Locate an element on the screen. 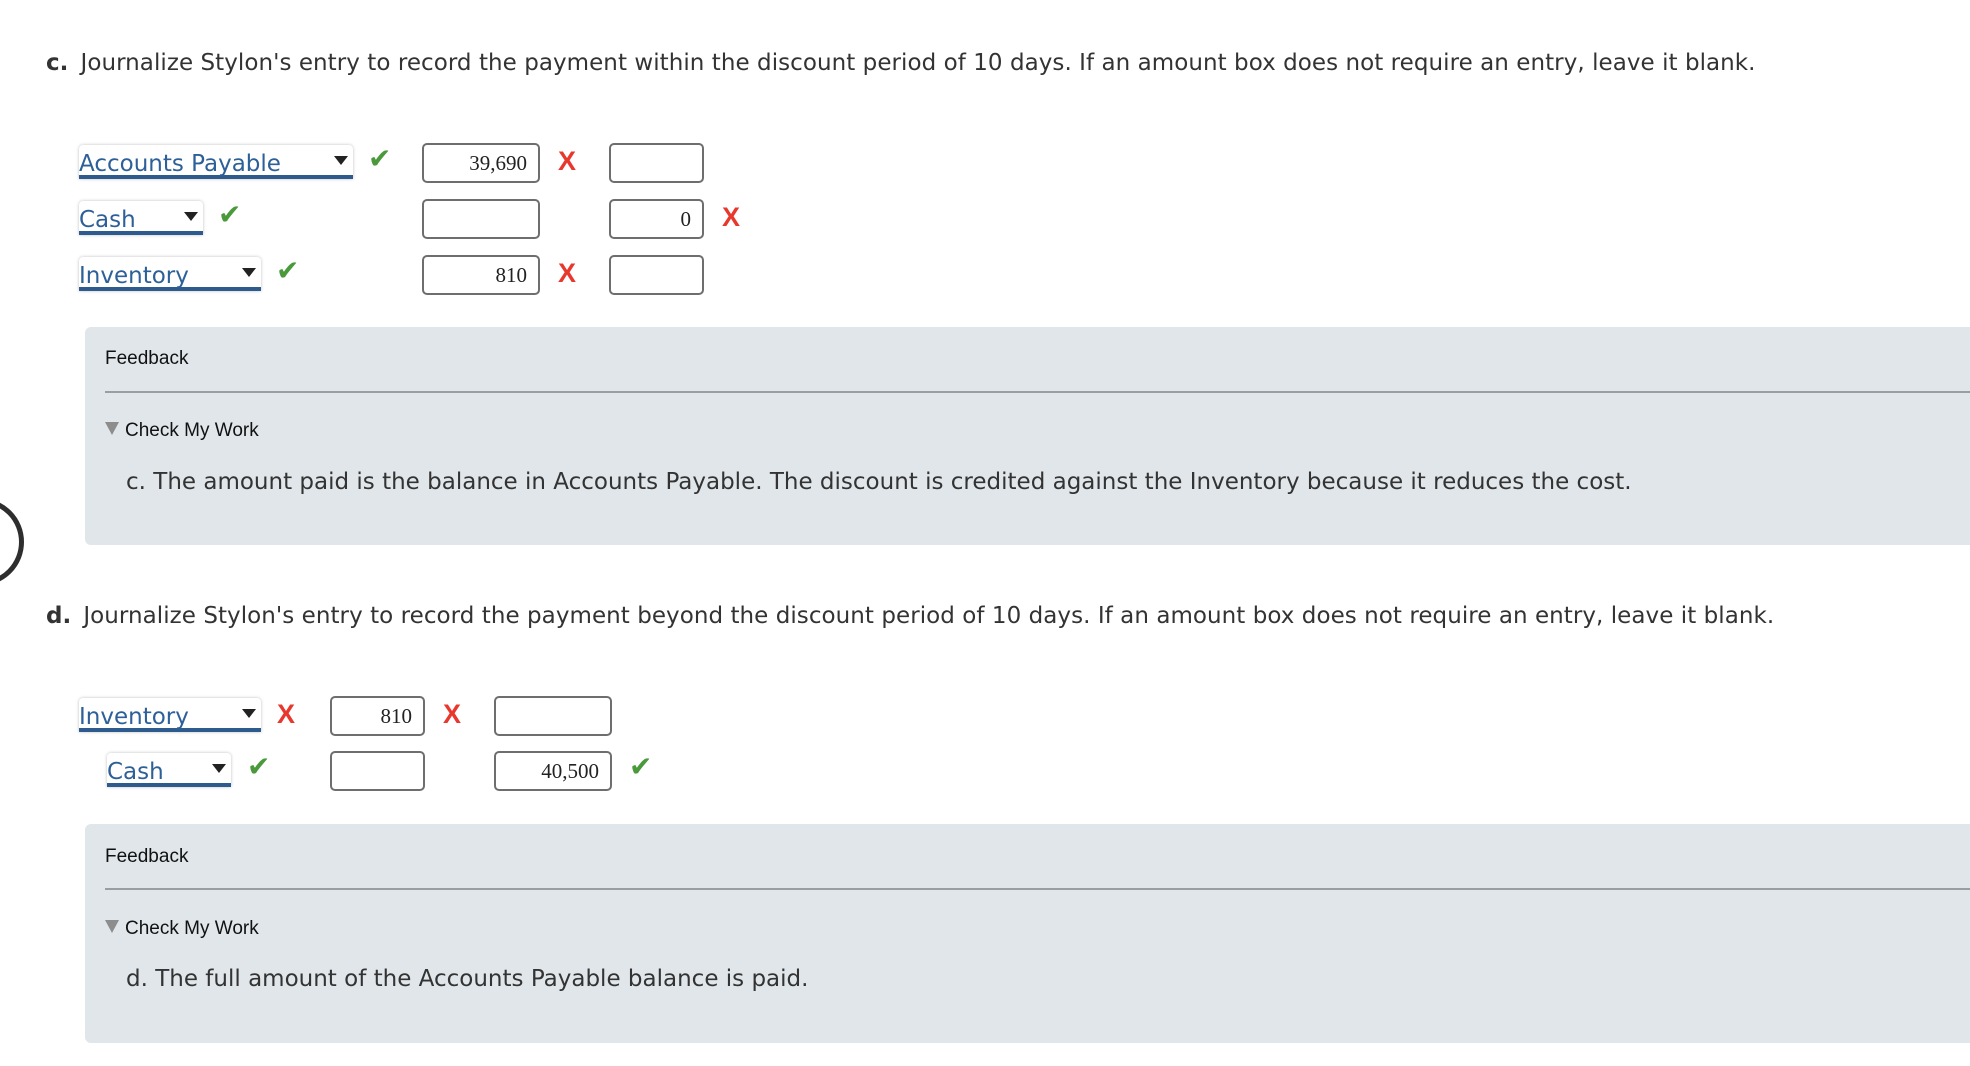  account-select-d-2: Cash is located at coordinates (169, 770).